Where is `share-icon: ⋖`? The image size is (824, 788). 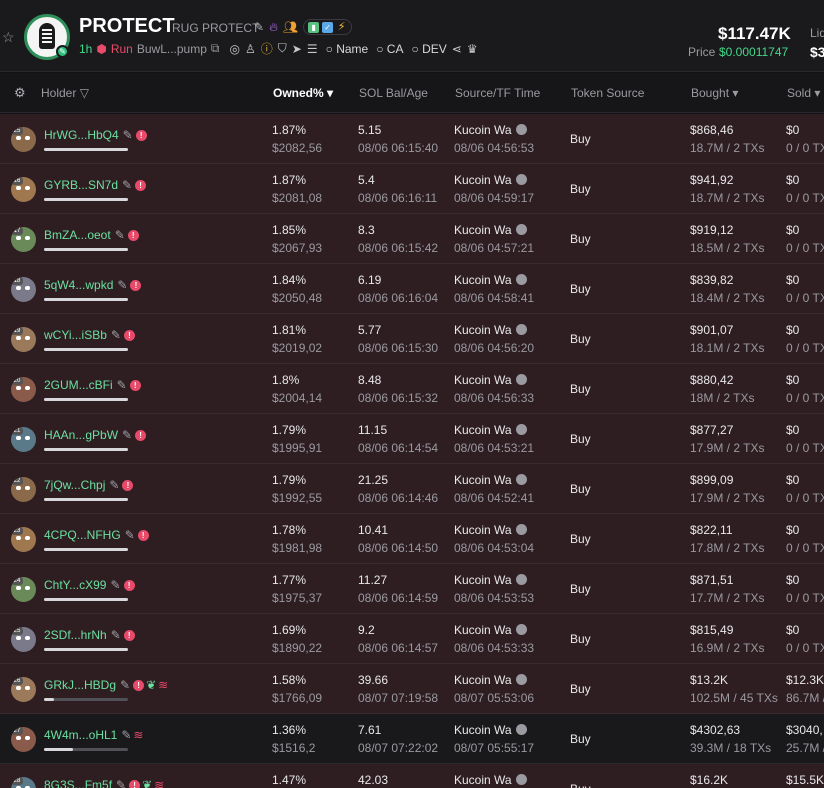 share-icon: ⋖ is located at coordinates (457, 49).